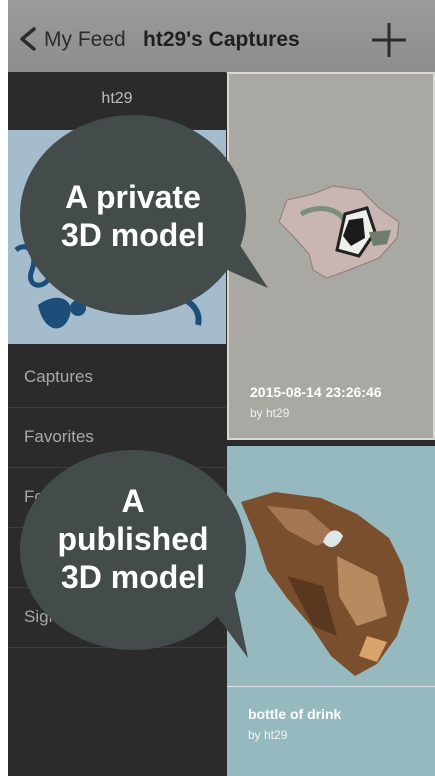  Describe the element at coordinates (133, 216) in the screenshot. I see `annotation-private-text: A private 3D model` at that location.